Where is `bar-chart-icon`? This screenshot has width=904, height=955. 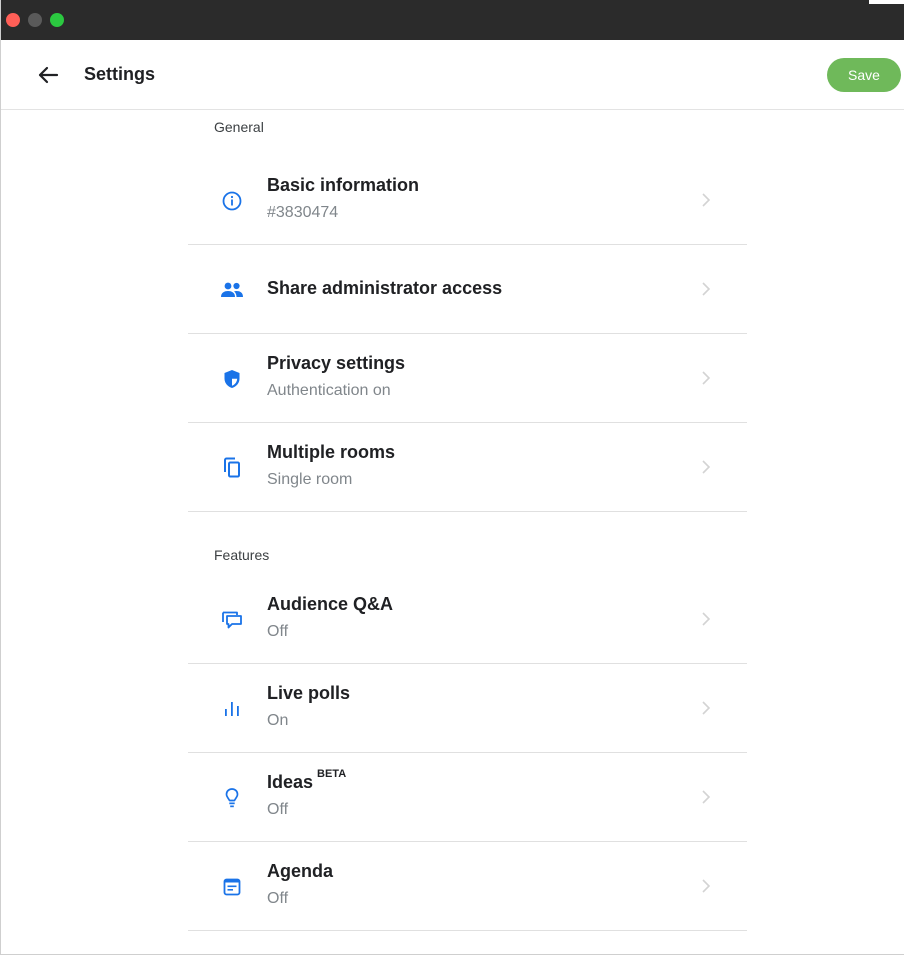
bar-chart-icon is located at coordinates (232, 709).